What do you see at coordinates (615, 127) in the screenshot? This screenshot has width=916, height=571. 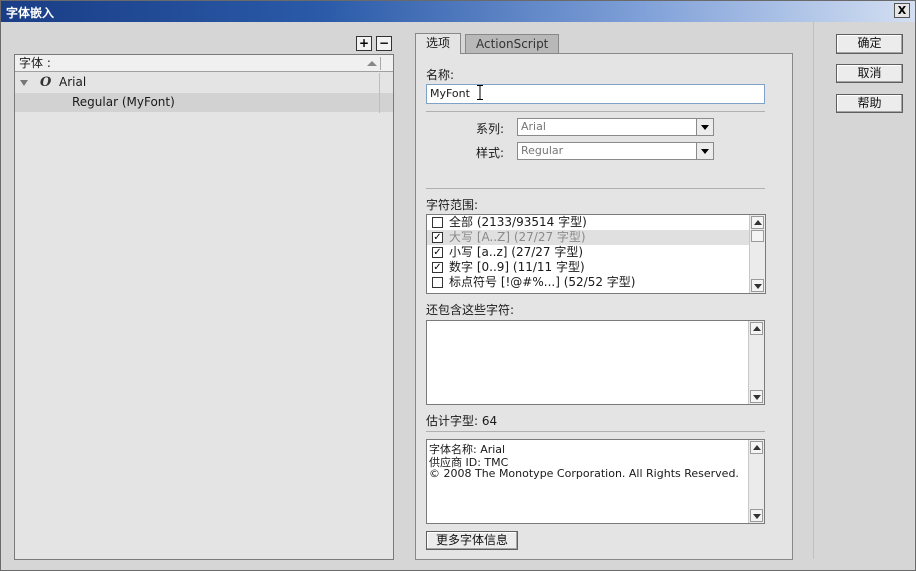 I see `family-select: Arial` at bounding box center [615, 127].